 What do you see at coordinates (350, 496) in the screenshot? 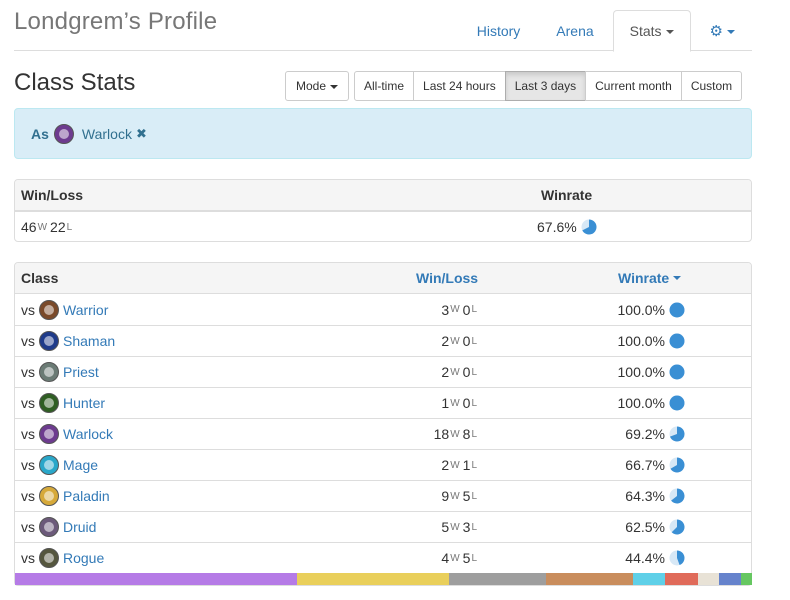
I see `winrate-cell: 64.3%` at bounding box center [350, 496].